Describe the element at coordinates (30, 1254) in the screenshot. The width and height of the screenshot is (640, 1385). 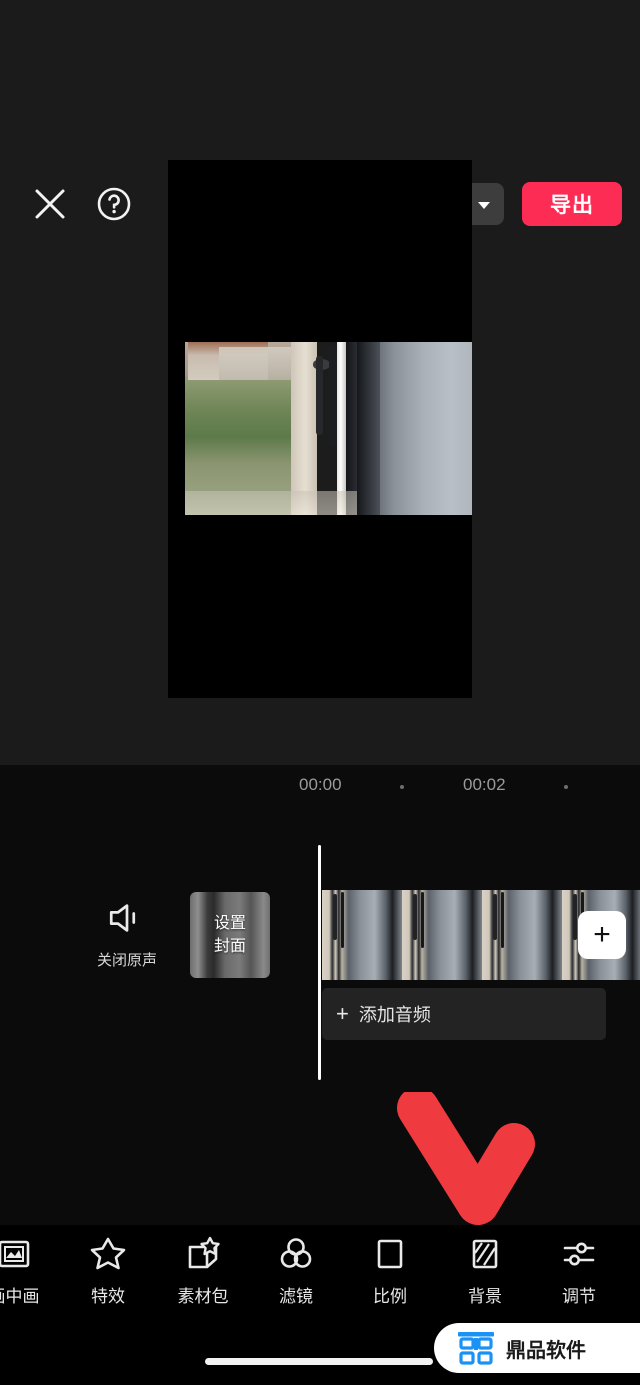
I see `picture-in-picture-icon` at that location.